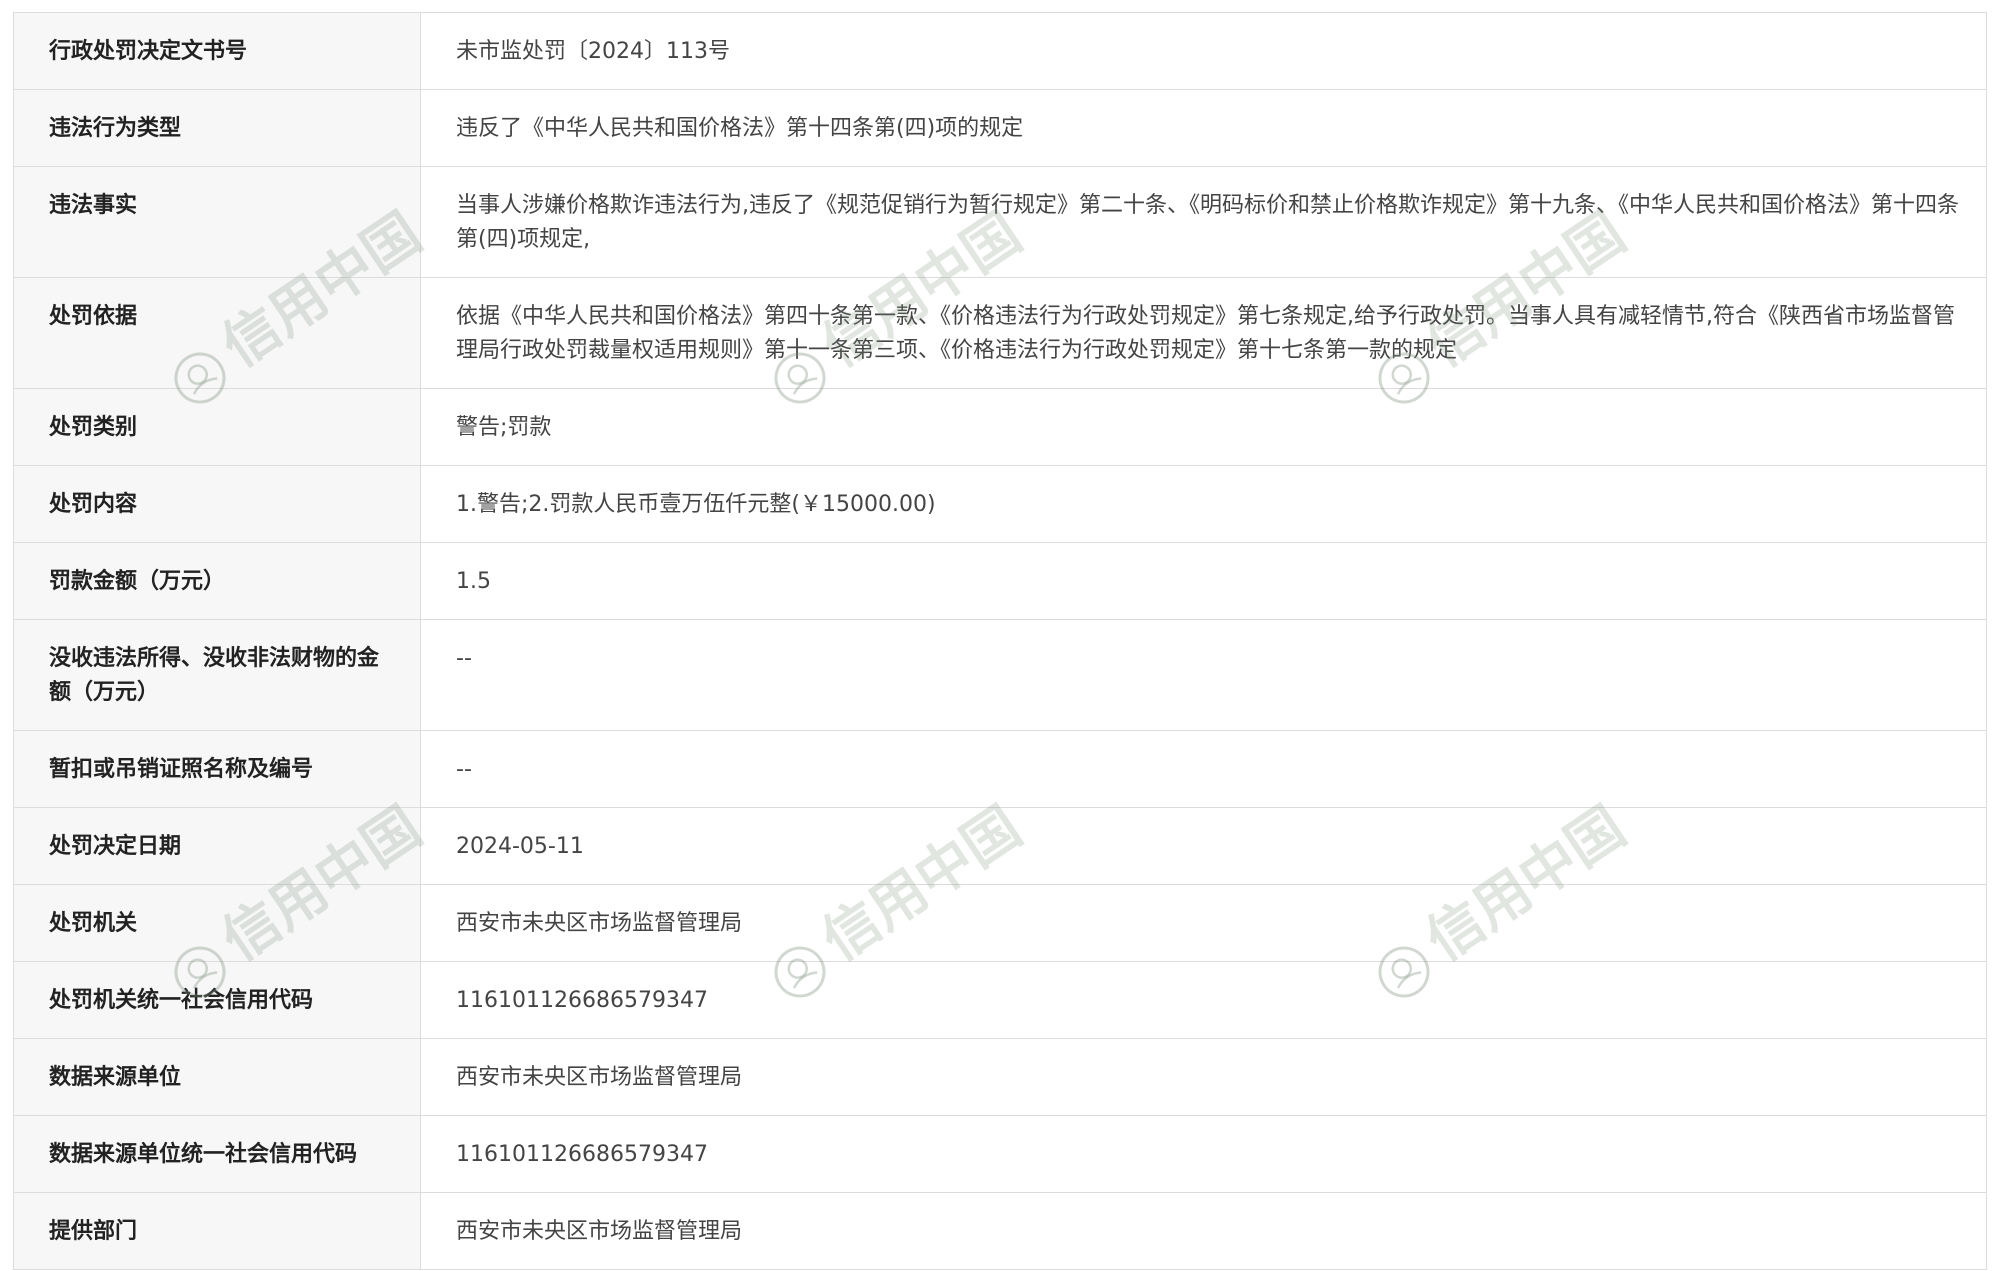  What do you see at coordinates (217, 504) in the screenshot?
I see `row-label-penalty-content: 处罚内容` at bounding box center [217, 504].